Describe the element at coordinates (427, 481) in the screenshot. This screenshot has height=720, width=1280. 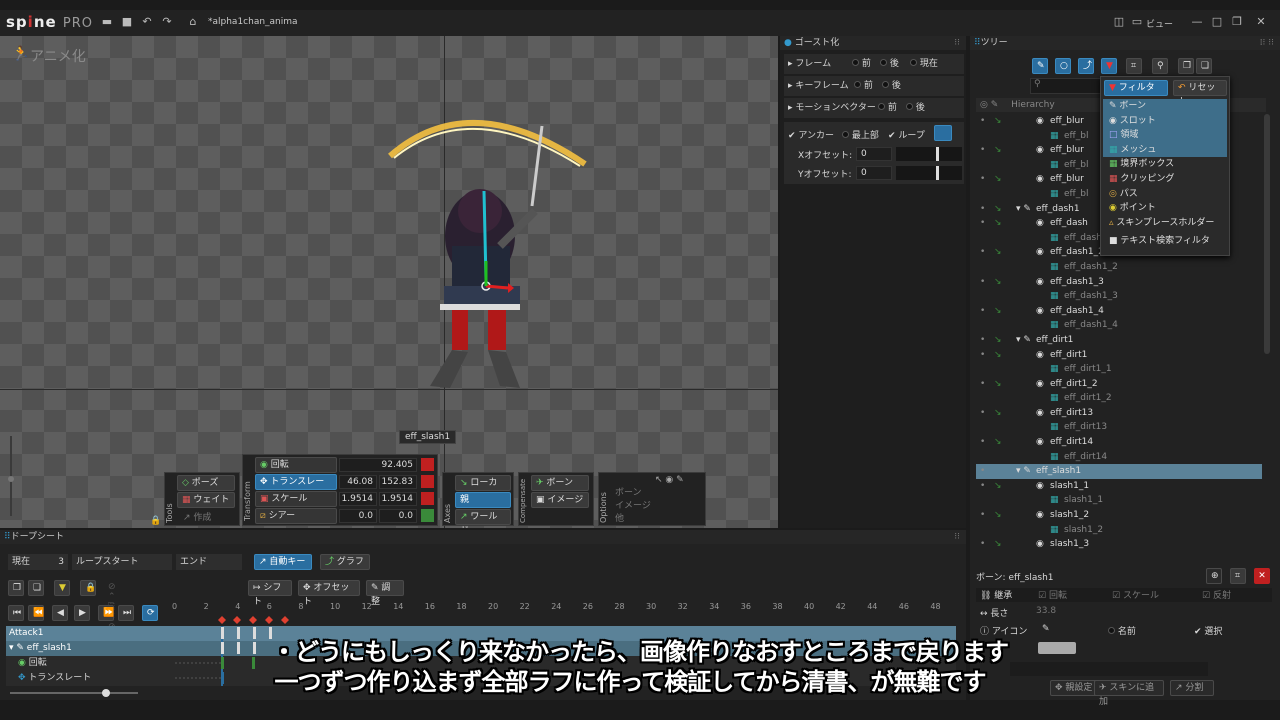
I see `translate-key-icon` at that location.